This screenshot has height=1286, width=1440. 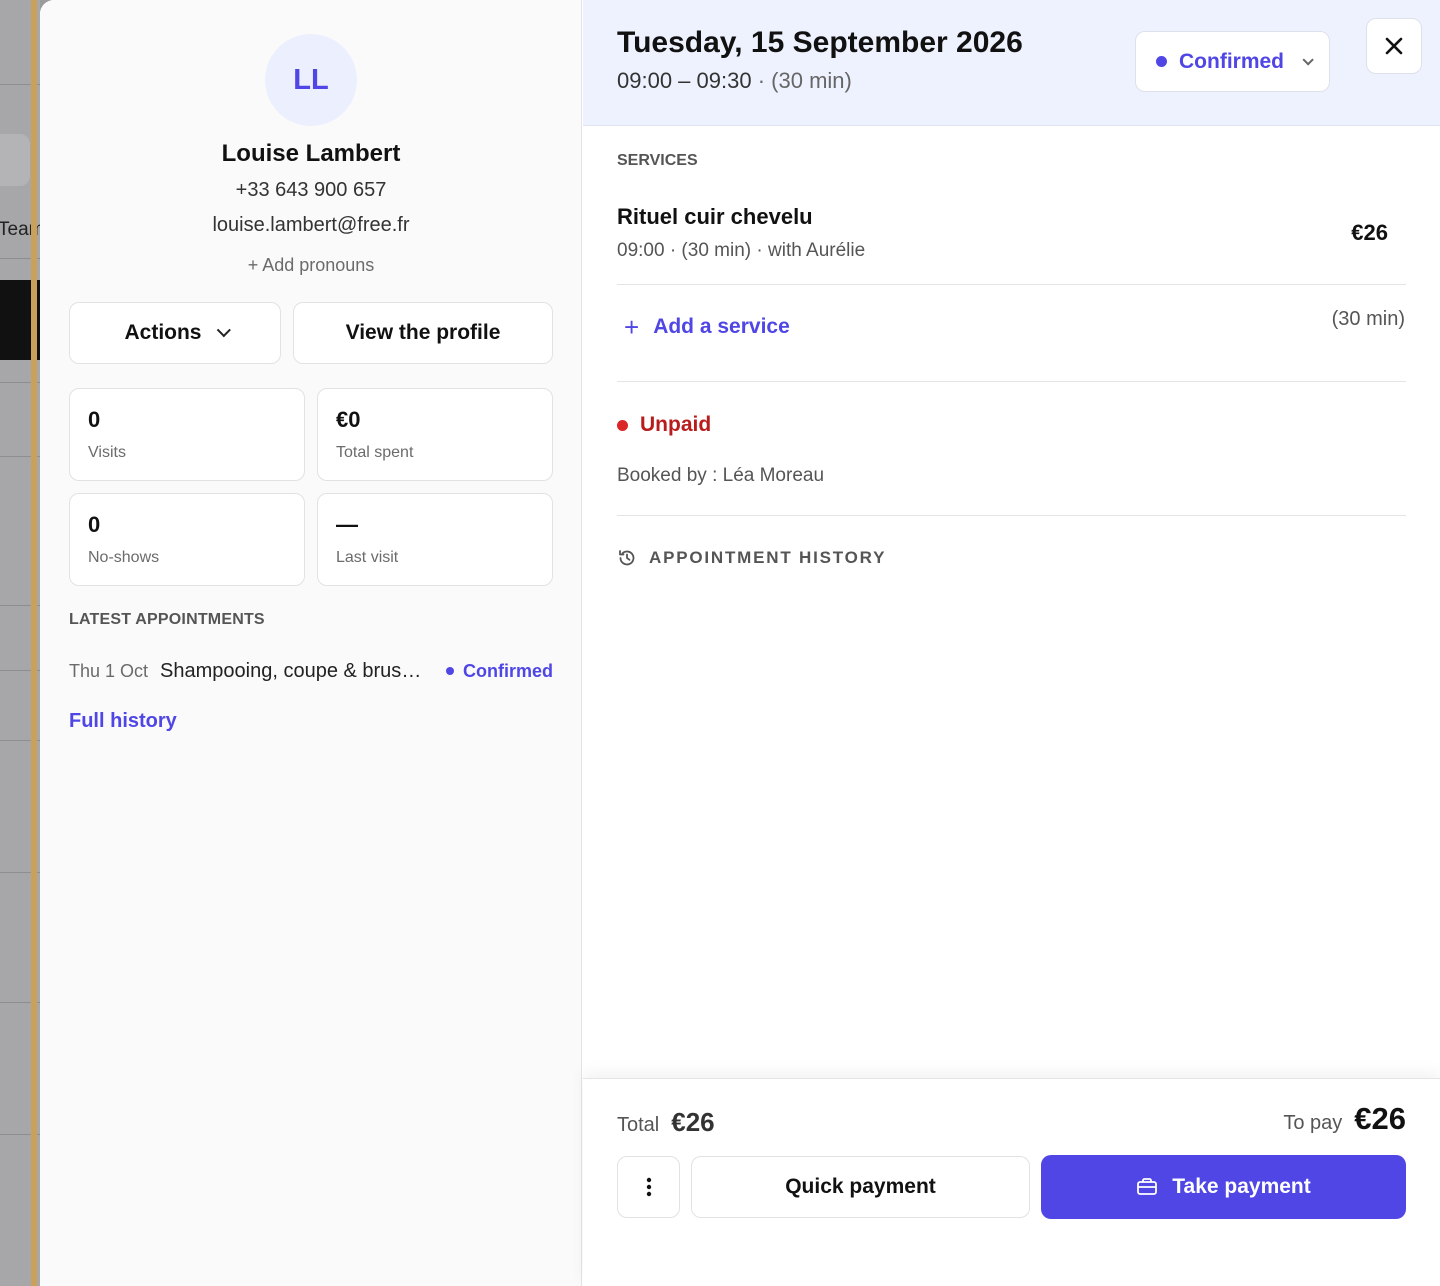 What do you see at coordinates (693, 1122) in the screenshot?
I see `total-value: €26` at bounding box center [693, 1122].